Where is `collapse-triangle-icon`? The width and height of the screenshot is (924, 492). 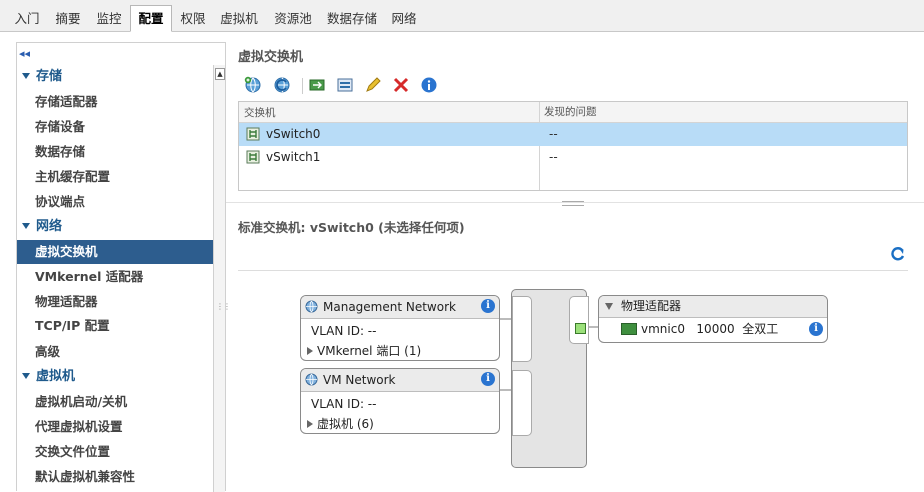 collapse-triangle-icon is located at coordinates (609, 306).